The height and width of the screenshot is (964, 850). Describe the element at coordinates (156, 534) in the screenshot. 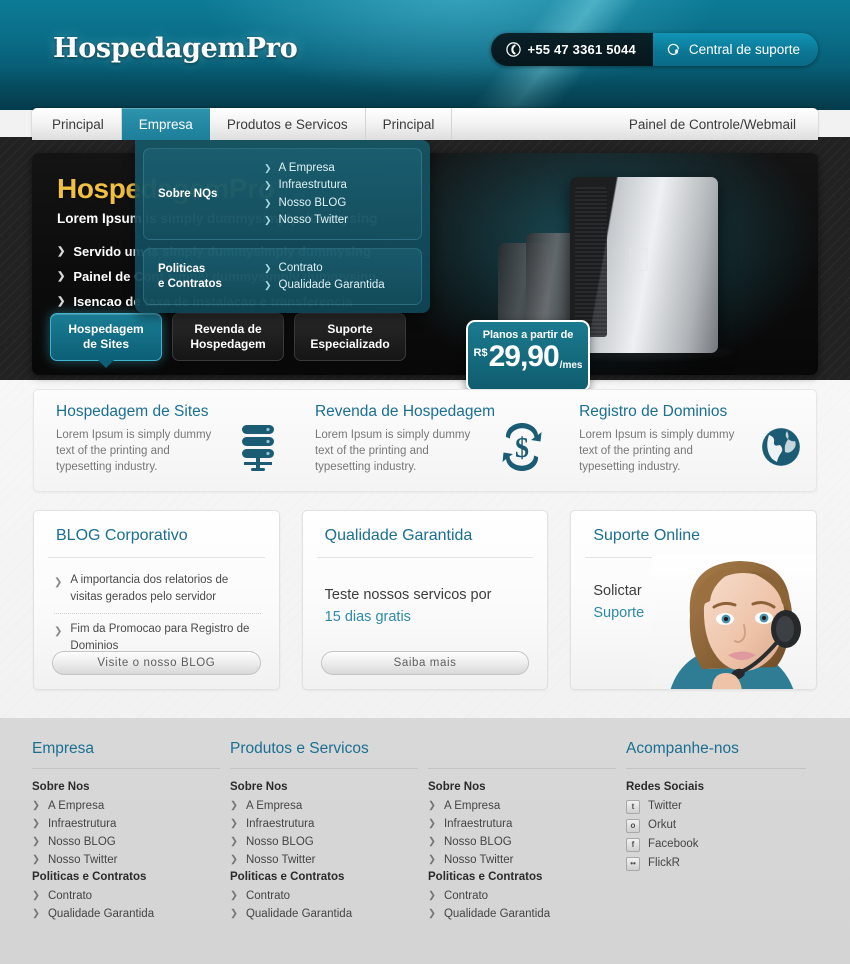

I see `blog-box-title: BLOG Corporativo` at that location.